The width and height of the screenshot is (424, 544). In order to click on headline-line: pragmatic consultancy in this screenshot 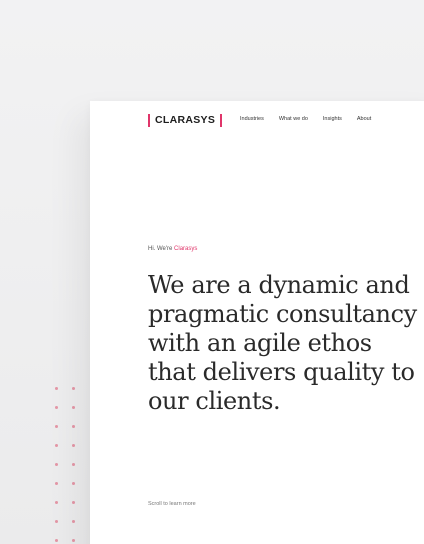, I will do `click(282, 314)`.